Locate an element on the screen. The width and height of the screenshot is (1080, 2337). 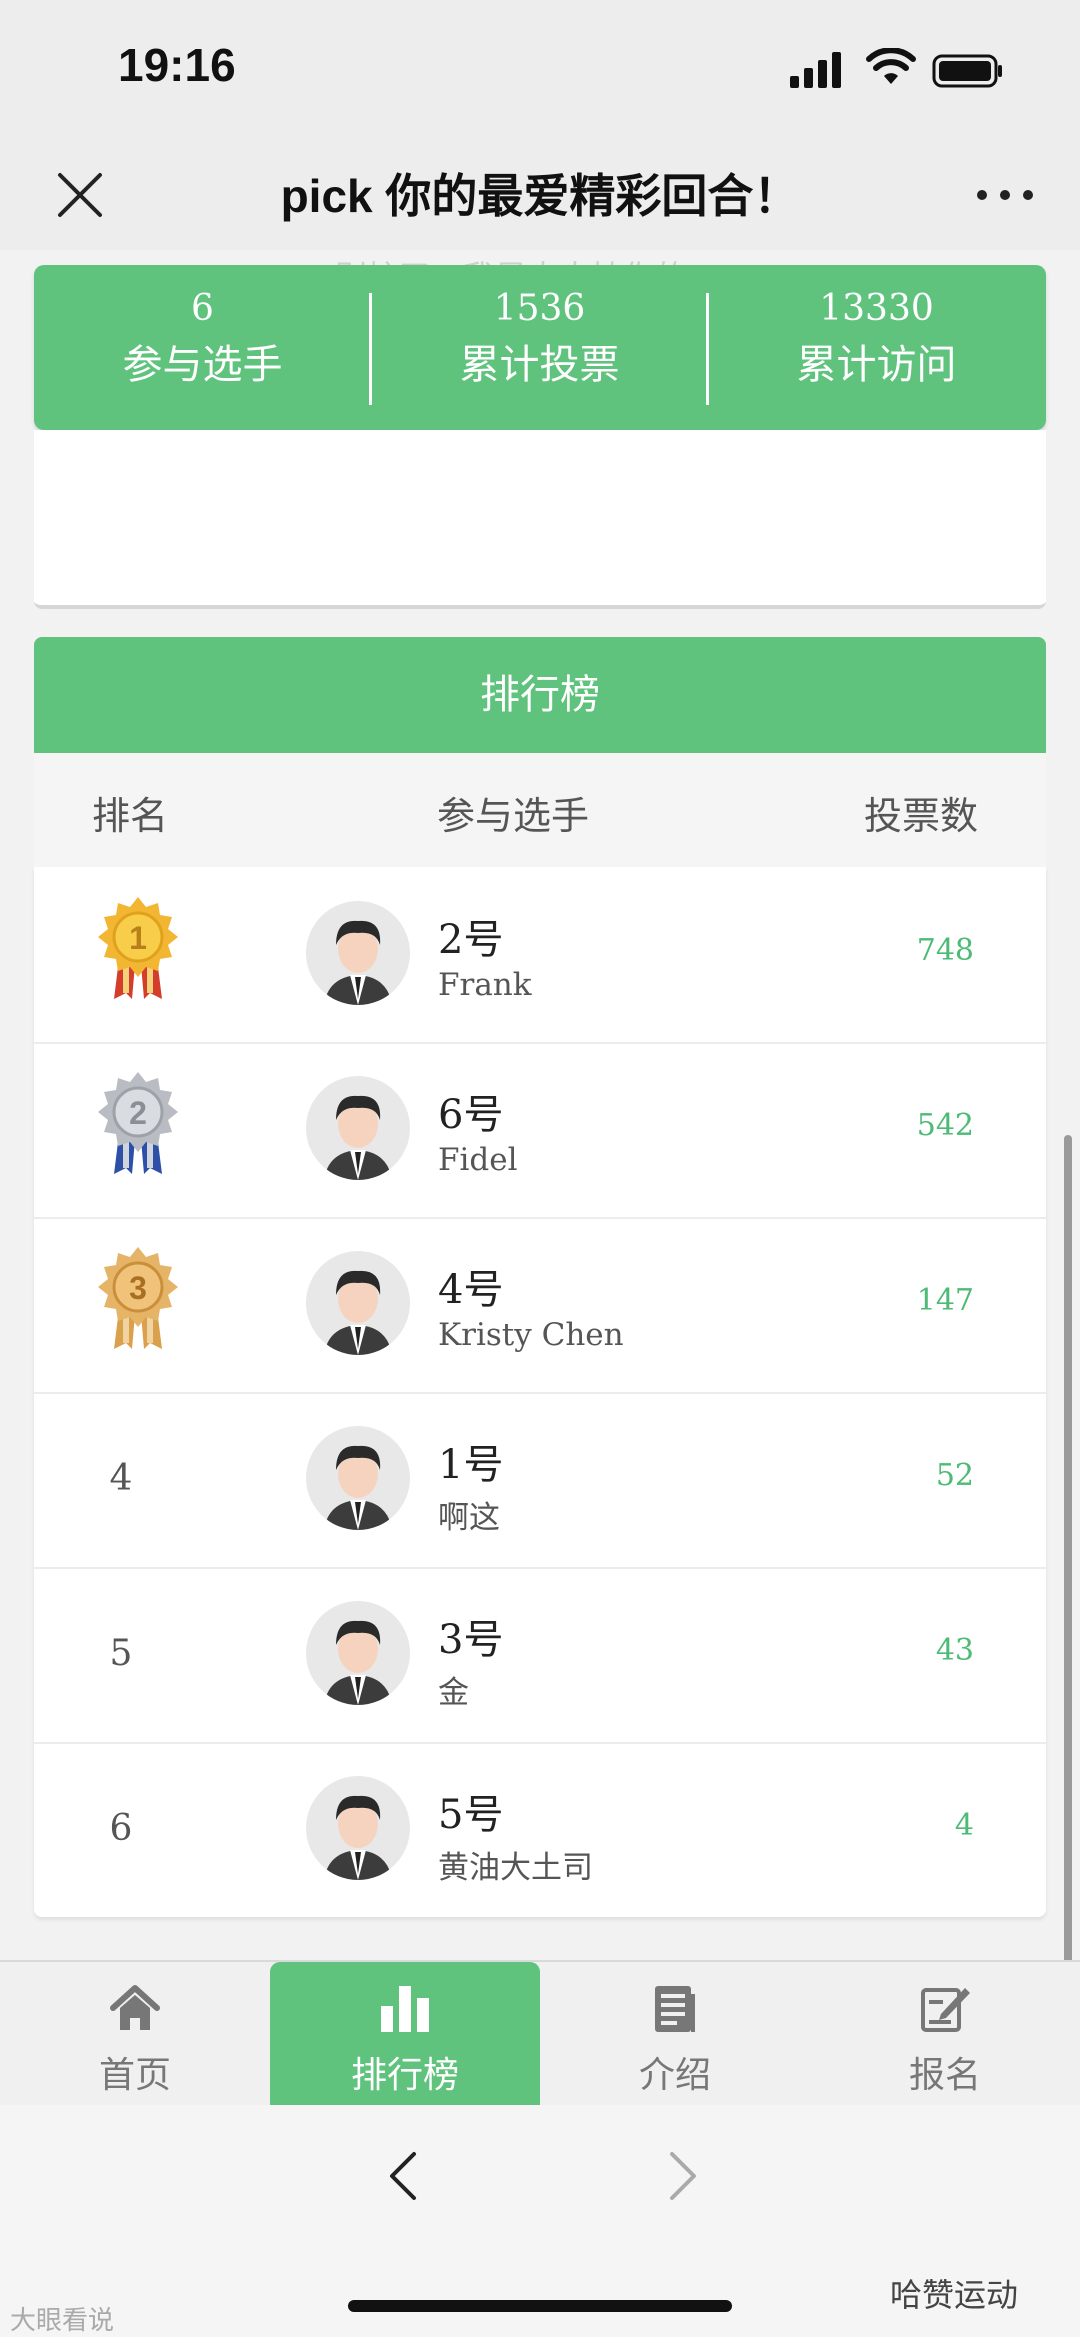
table-row: 3 4号 Kristy Chen 147 is located at coordinates (540, 1305).